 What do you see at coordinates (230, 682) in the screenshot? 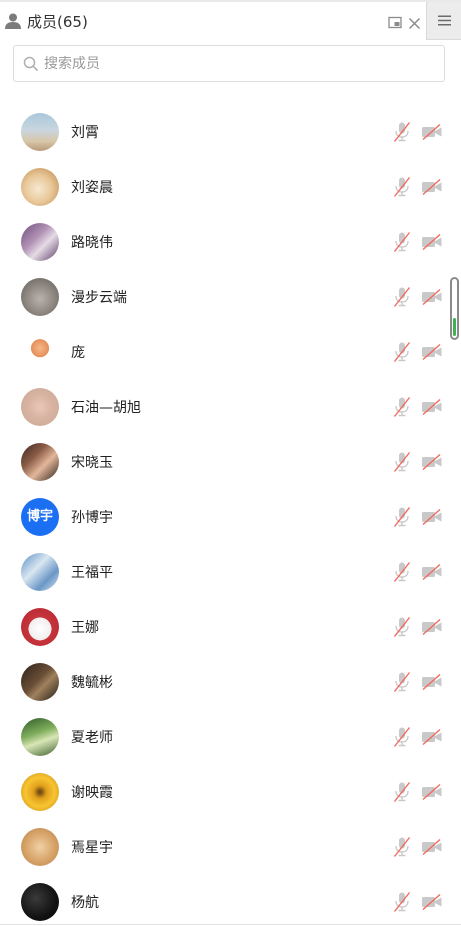
I see `member-row: 魏毓彬` at bounding box center [230, 682].